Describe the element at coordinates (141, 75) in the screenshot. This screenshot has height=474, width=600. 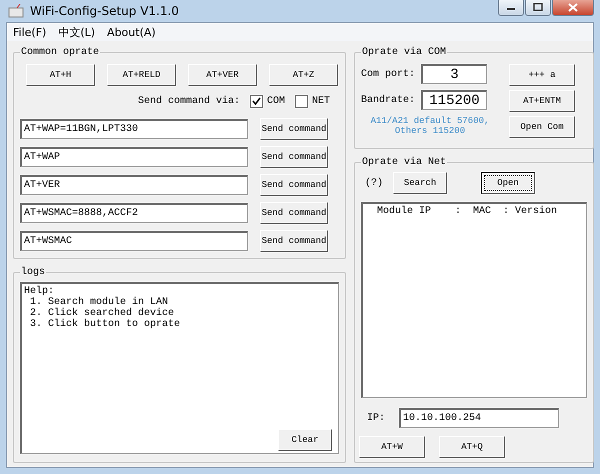
I see `command-button: AT+RELD` at that location.